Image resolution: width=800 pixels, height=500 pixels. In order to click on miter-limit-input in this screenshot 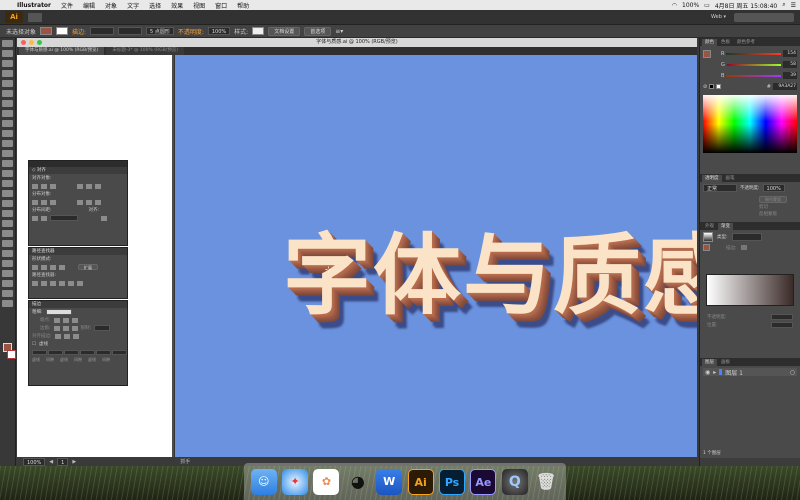, I will do `click(102, 328)`.